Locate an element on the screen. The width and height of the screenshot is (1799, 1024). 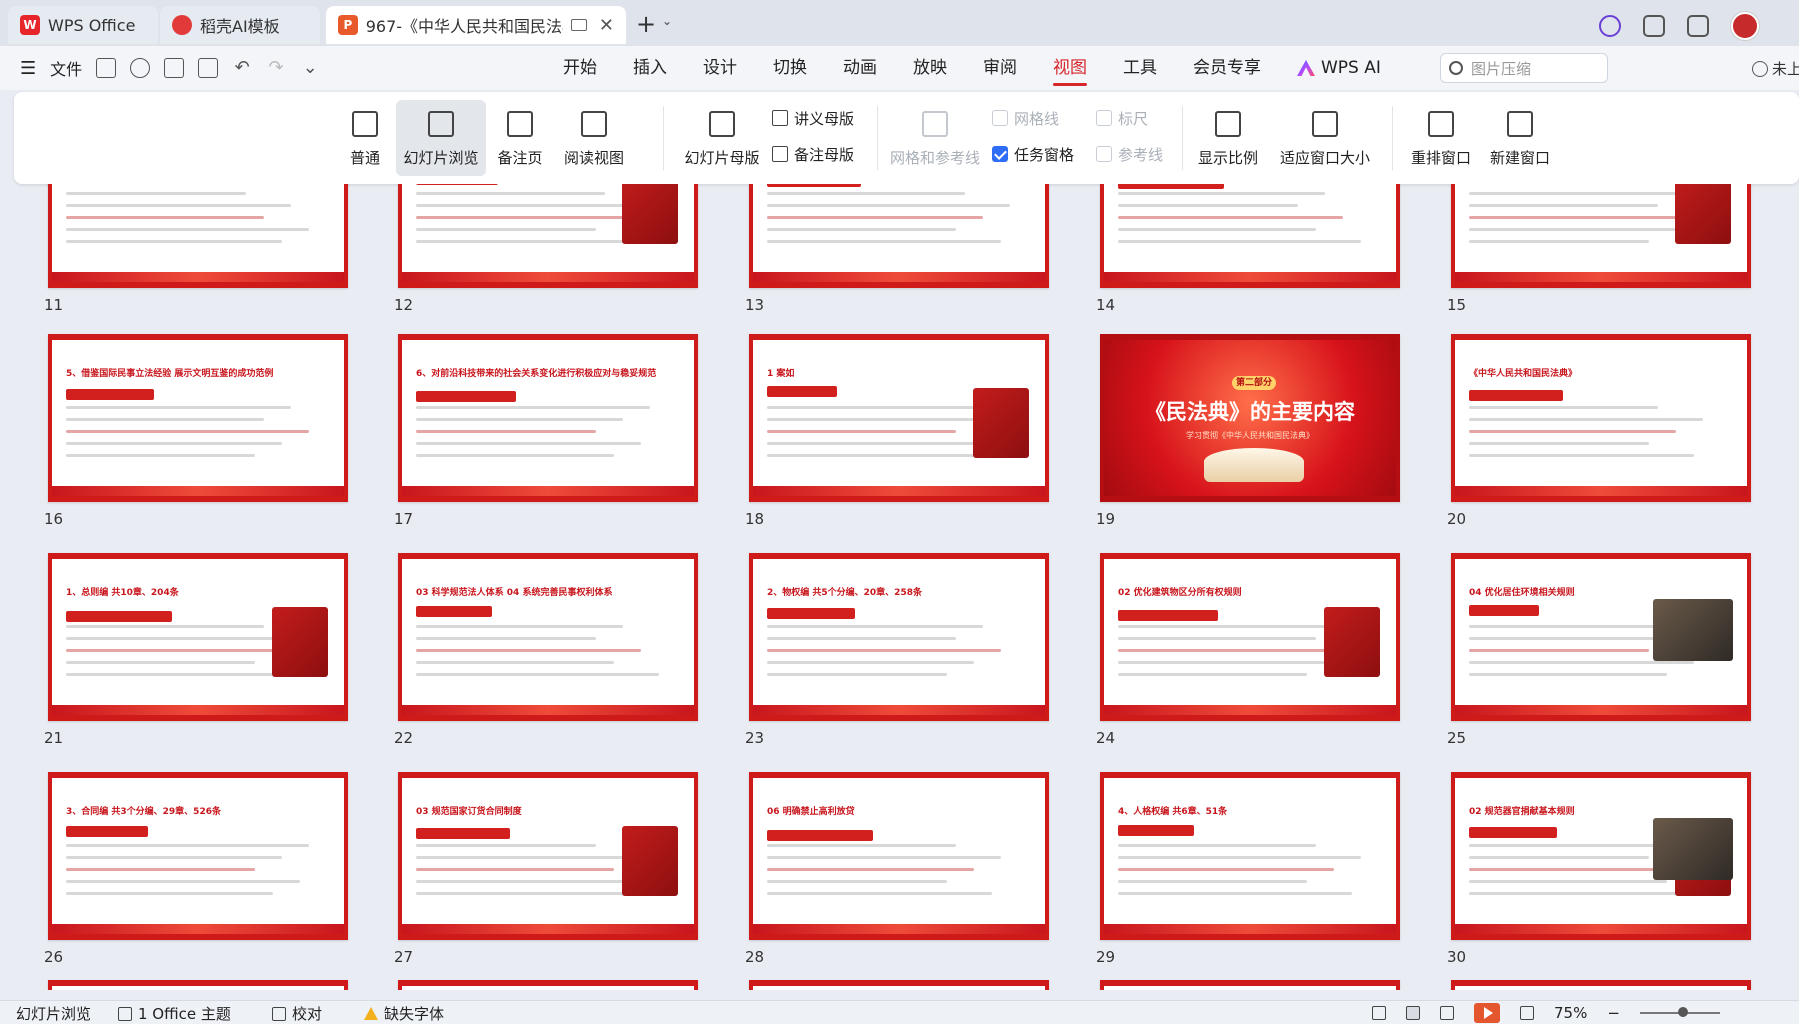
normal-view-status-icon is located at coordinates (1379, 1013).